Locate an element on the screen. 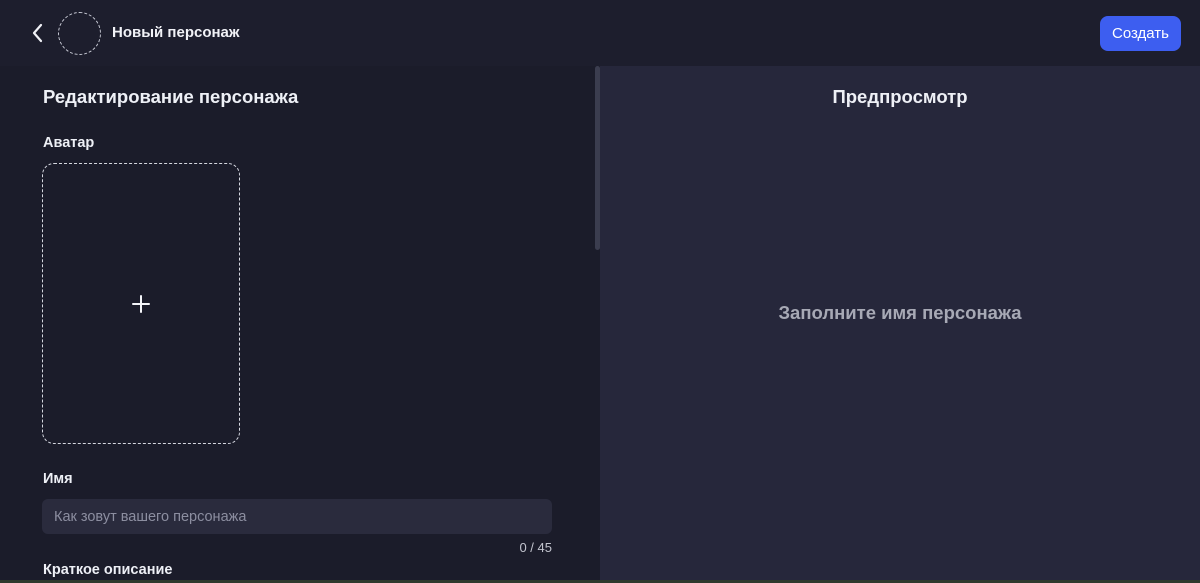  character-avatar is located at coordinates (79, 33).